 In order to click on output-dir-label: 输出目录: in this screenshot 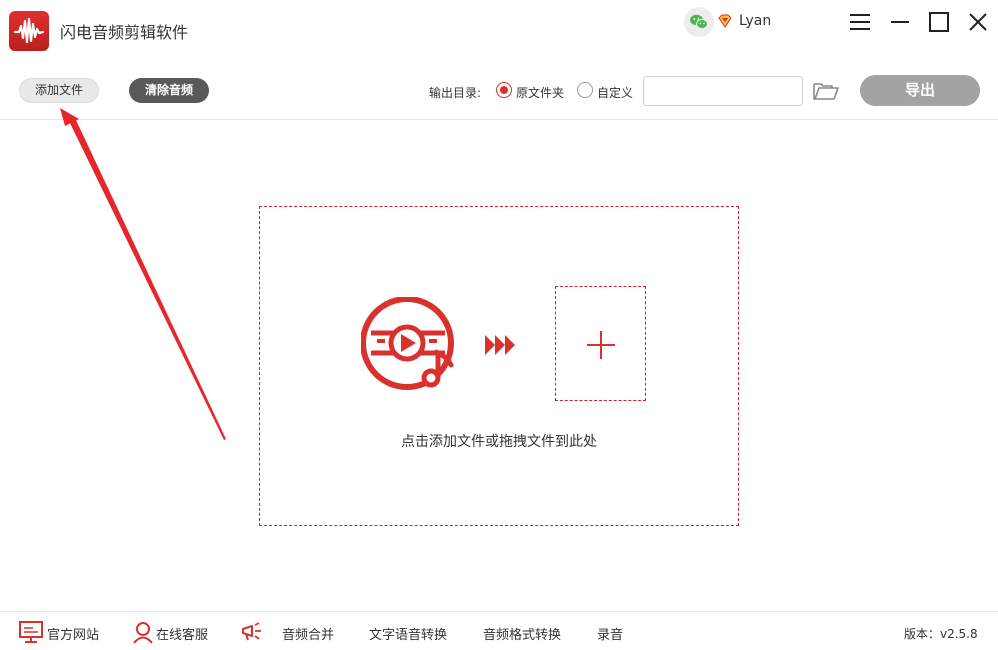, I will do `click(455, 93)`.